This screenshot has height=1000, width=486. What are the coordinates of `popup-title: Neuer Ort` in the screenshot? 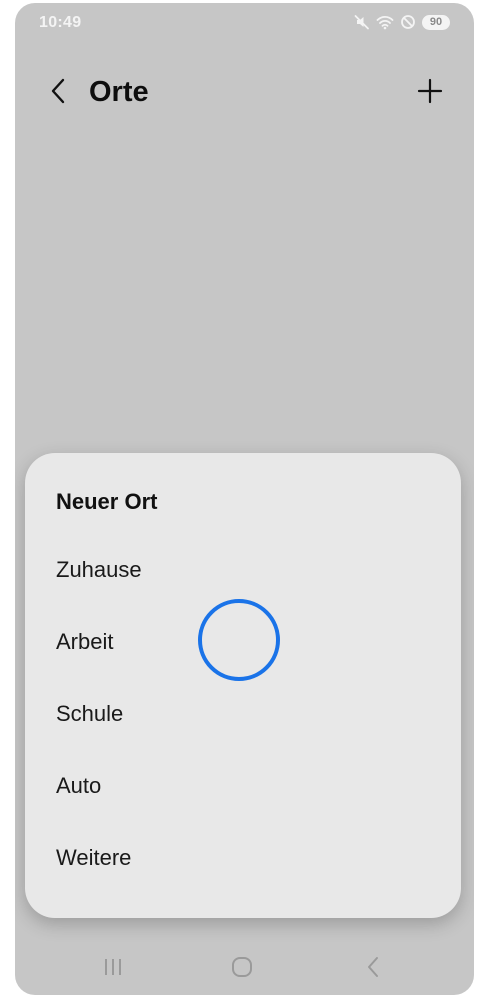 It's located at (107, 501).